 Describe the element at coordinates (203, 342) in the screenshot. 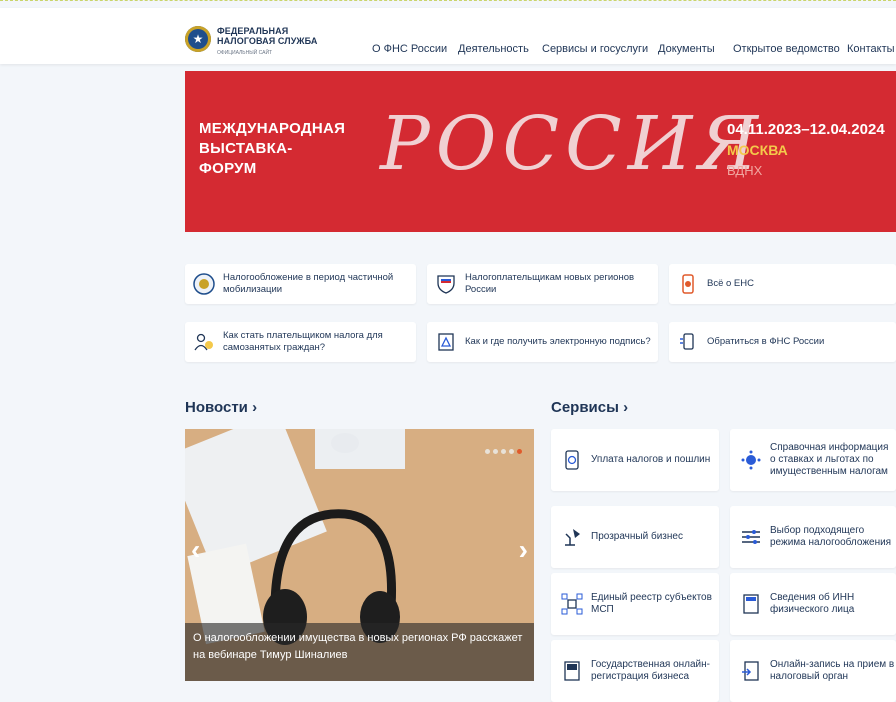

I see `self-employed-icon` at that location.